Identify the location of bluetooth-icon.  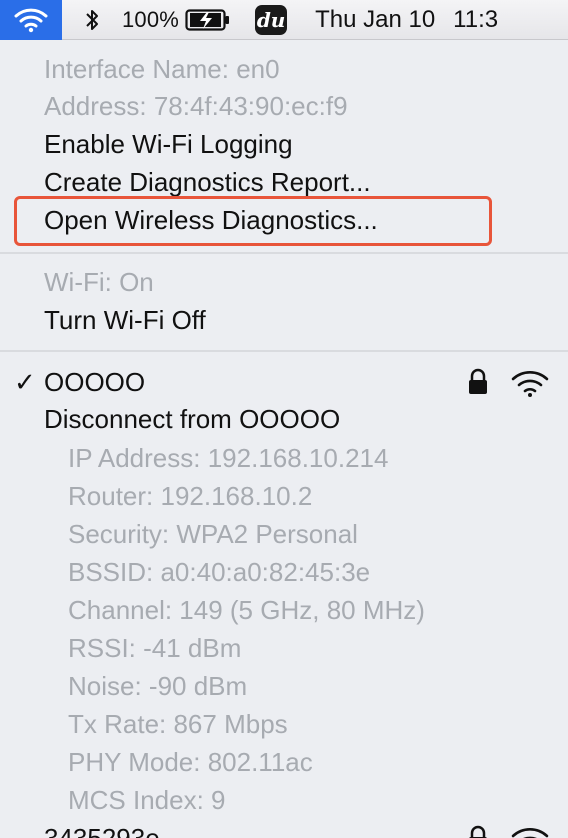
(92, 20).